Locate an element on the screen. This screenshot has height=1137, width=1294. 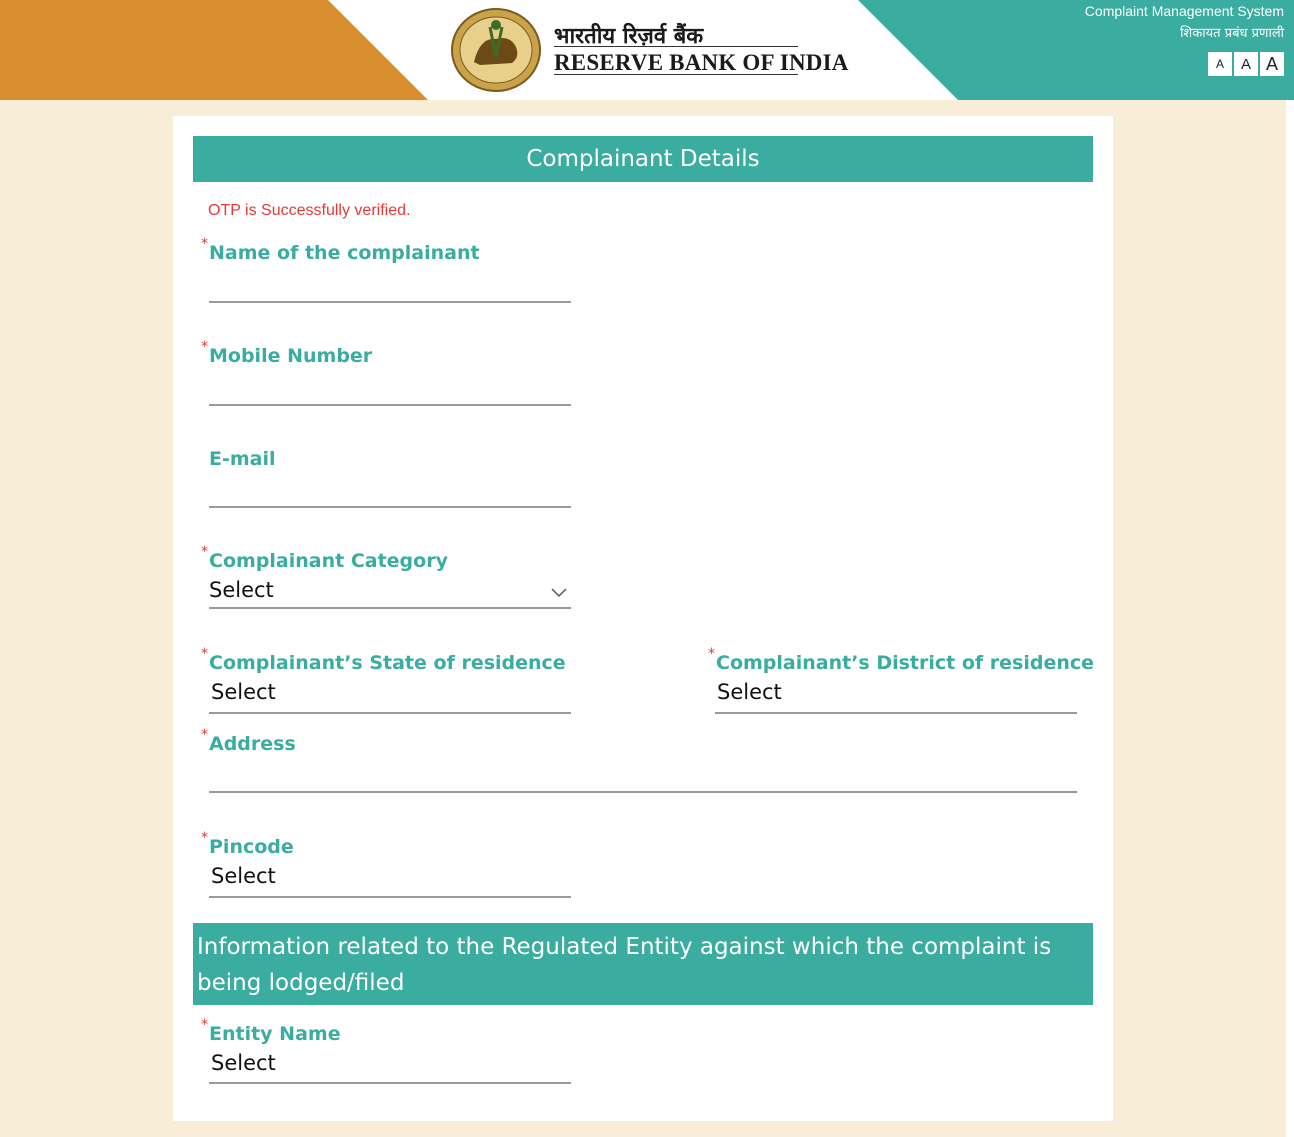
state-select-value: Select is located at coordinates (243, 692).